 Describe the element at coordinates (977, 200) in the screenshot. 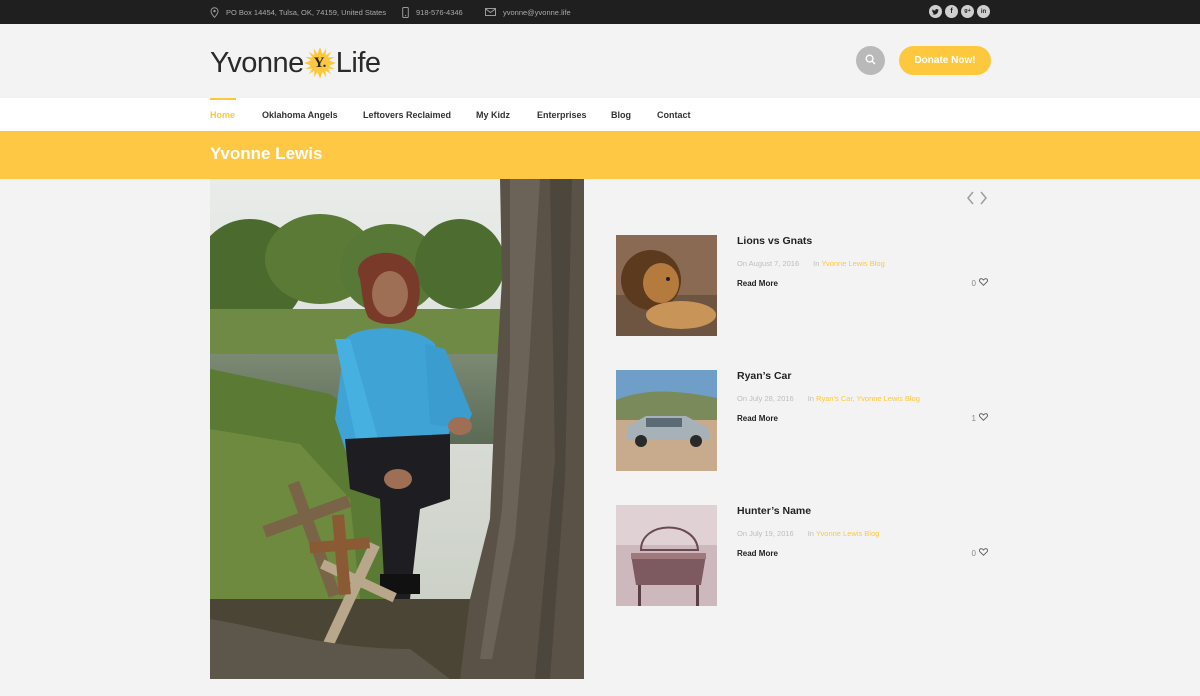

I see `post-slider-arrows` at that location.